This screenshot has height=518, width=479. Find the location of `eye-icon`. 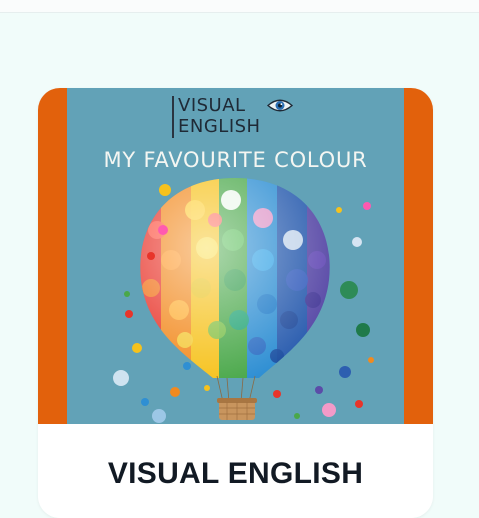

eye-icon is located at coordinates (280, 105).